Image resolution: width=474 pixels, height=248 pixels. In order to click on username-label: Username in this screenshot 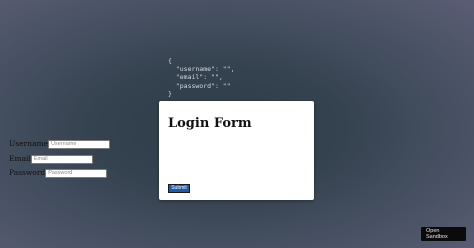, I will do `click(29, 143)`.